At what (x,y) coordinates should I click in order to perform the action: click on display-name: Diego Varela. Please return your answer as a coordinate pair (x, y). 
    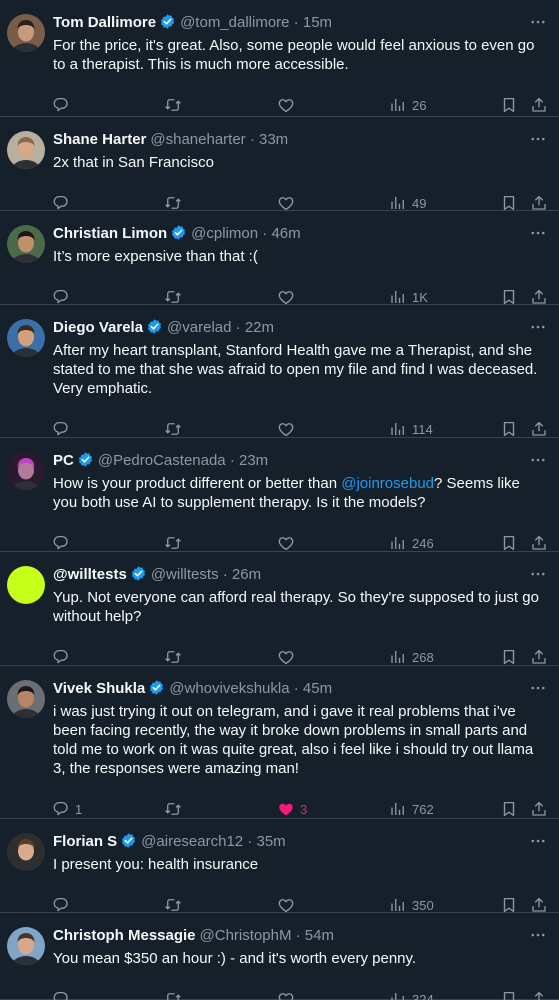
    Looking at the image, I should click on (98, 327).